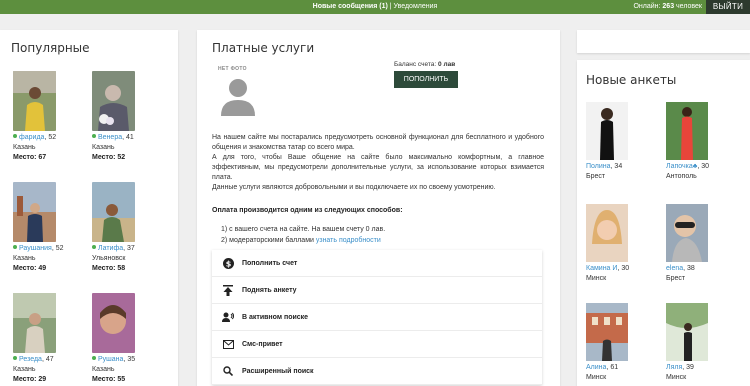 This screenshot has height=386, width=750. I want to click on notifications-link: Уведомления, so click(416, 6).